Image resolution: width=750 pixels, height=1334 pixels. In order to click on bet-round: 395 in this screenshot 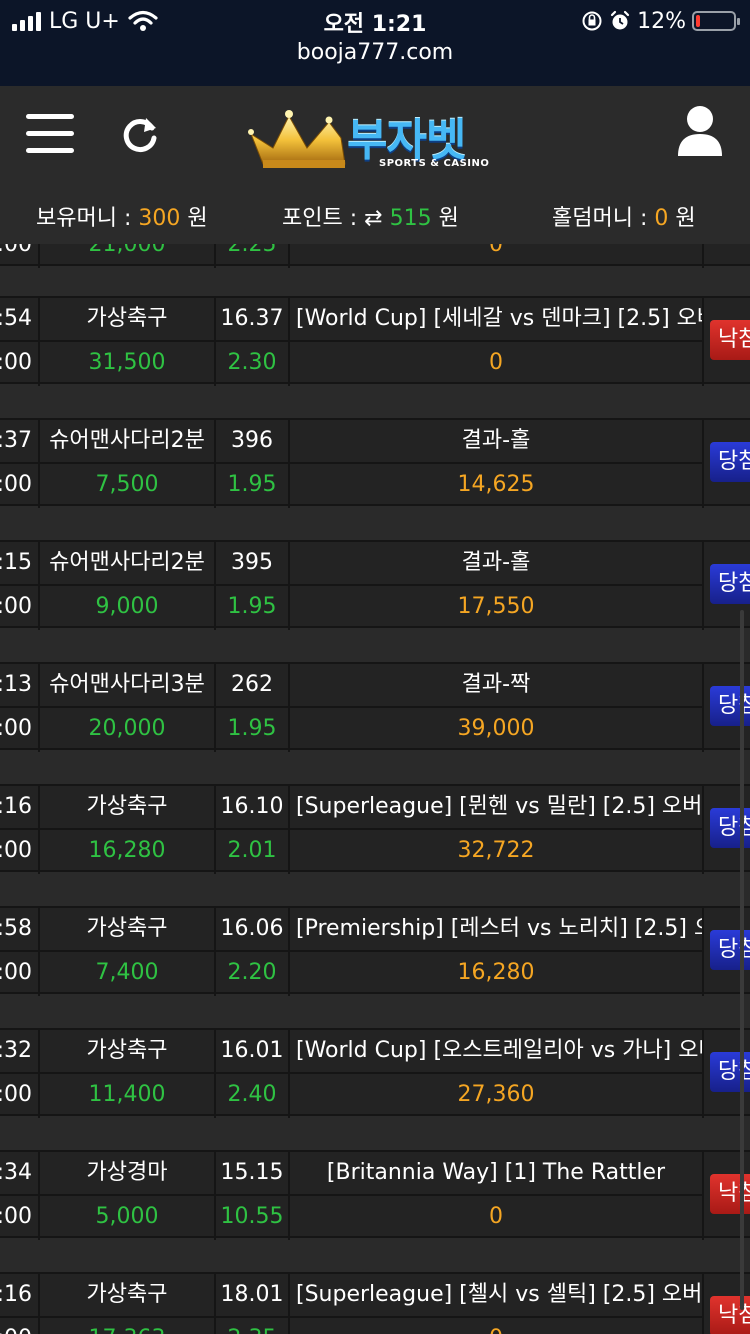, I will do `click(252, 562)`.